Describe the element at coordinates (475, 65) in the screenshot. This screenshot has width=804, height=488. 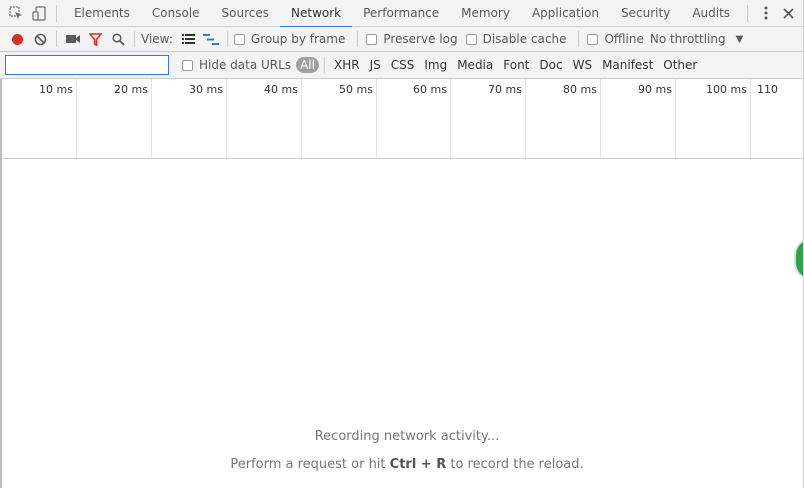
I see `filter-type-media: Media` at that location.